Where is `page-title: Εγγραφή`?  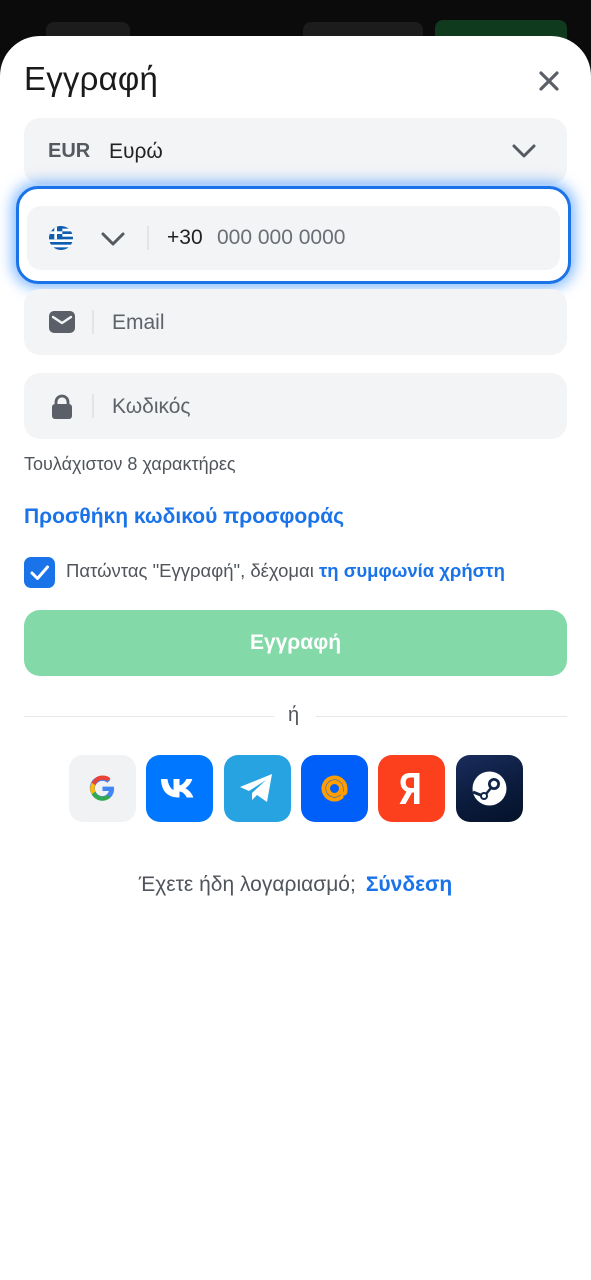 page-title: Εγγραφή is located at coordinates (91, 78).